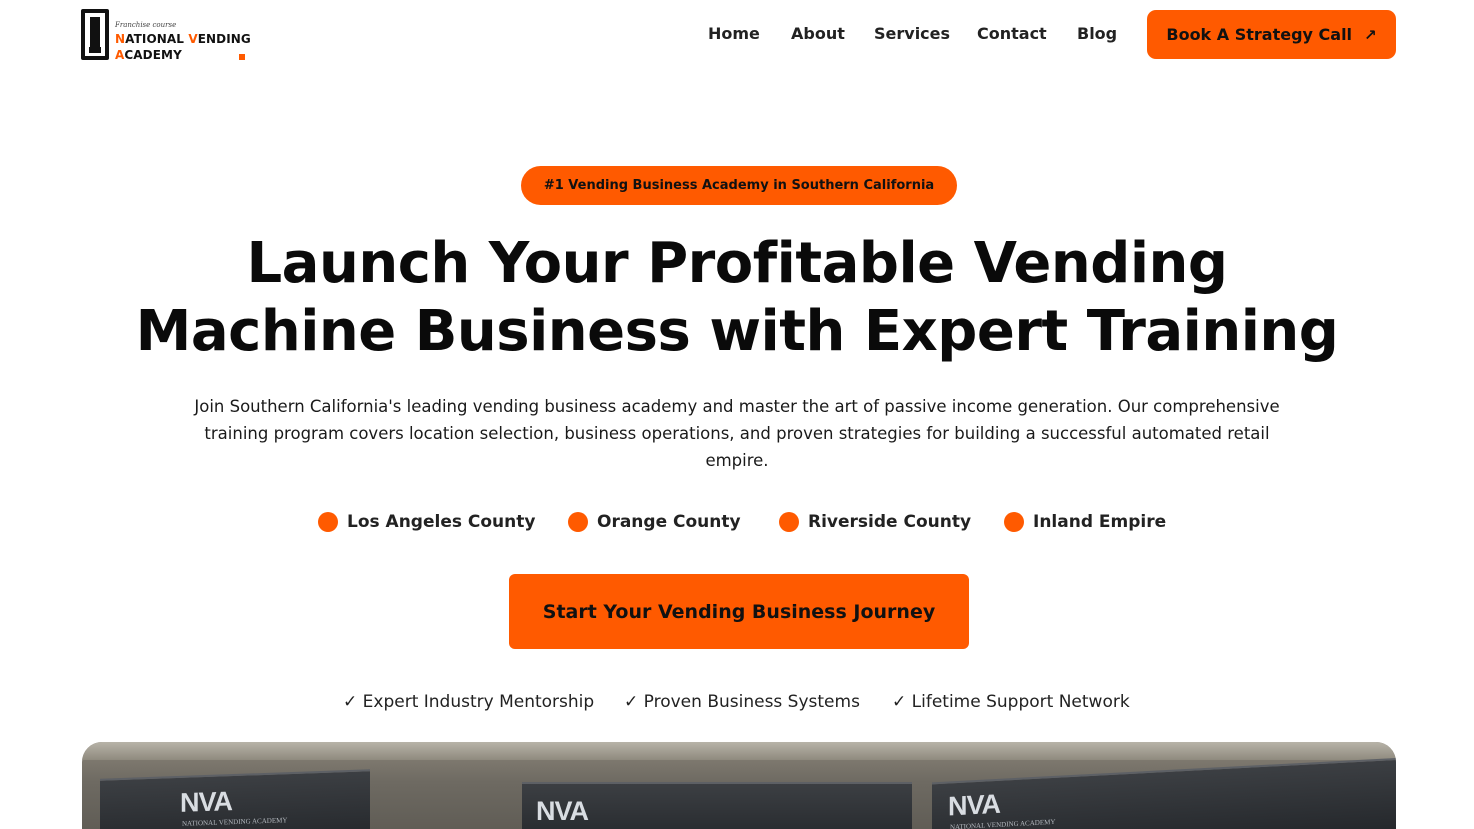  Describe the element at coordinates (912, 33) in the screenshot. I see `nav-services: Services` at that location.